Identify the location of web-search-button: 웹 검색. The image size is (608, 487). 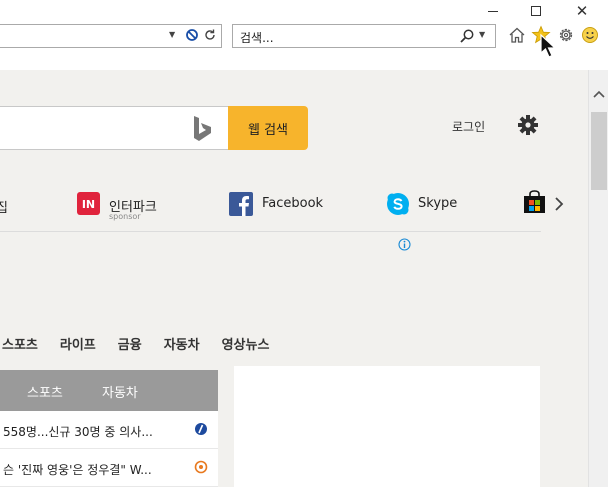
(268, 128).